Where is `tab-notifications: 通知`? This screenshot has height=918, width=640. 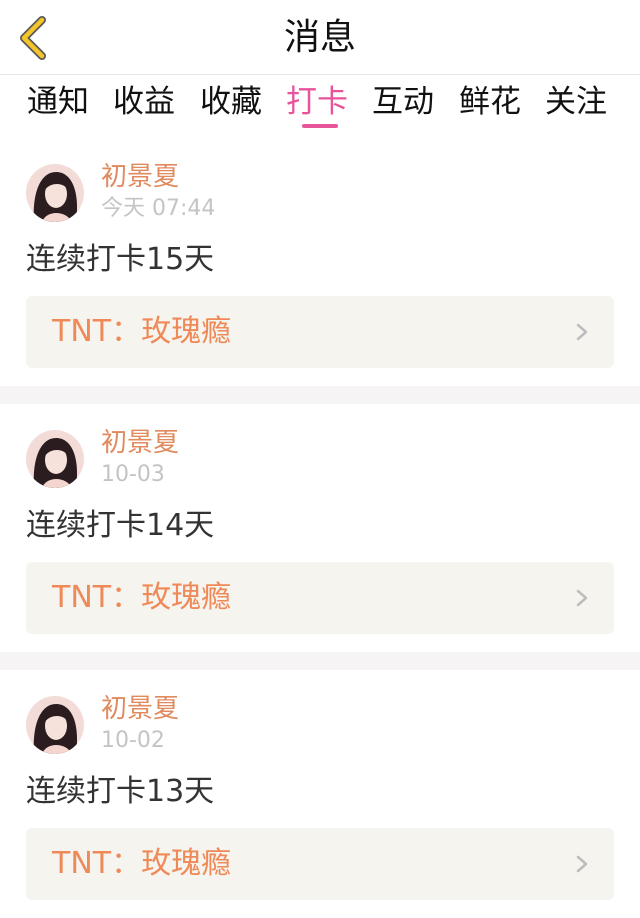
tab-notifications: 通知 is located at coordinates (58, 102).